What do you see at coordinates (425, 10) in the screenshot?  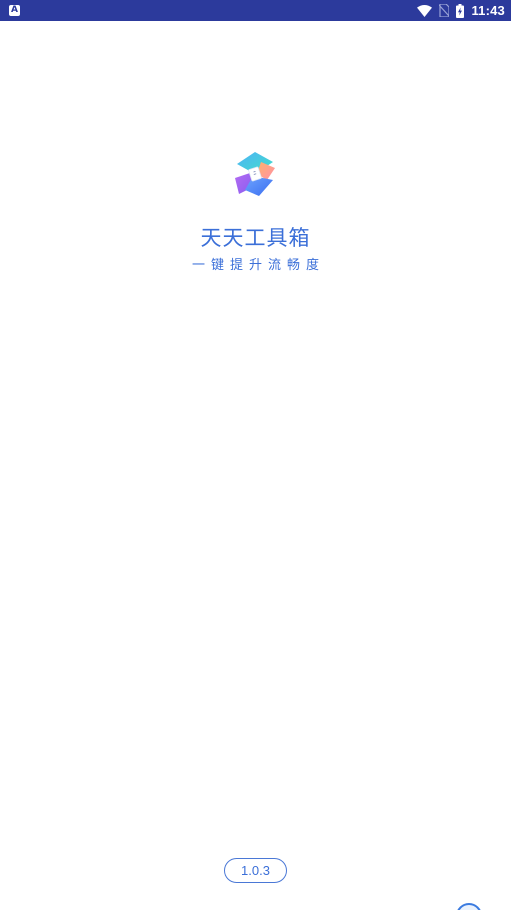 I see `wifi-icon` at bounding box center [425, 10].